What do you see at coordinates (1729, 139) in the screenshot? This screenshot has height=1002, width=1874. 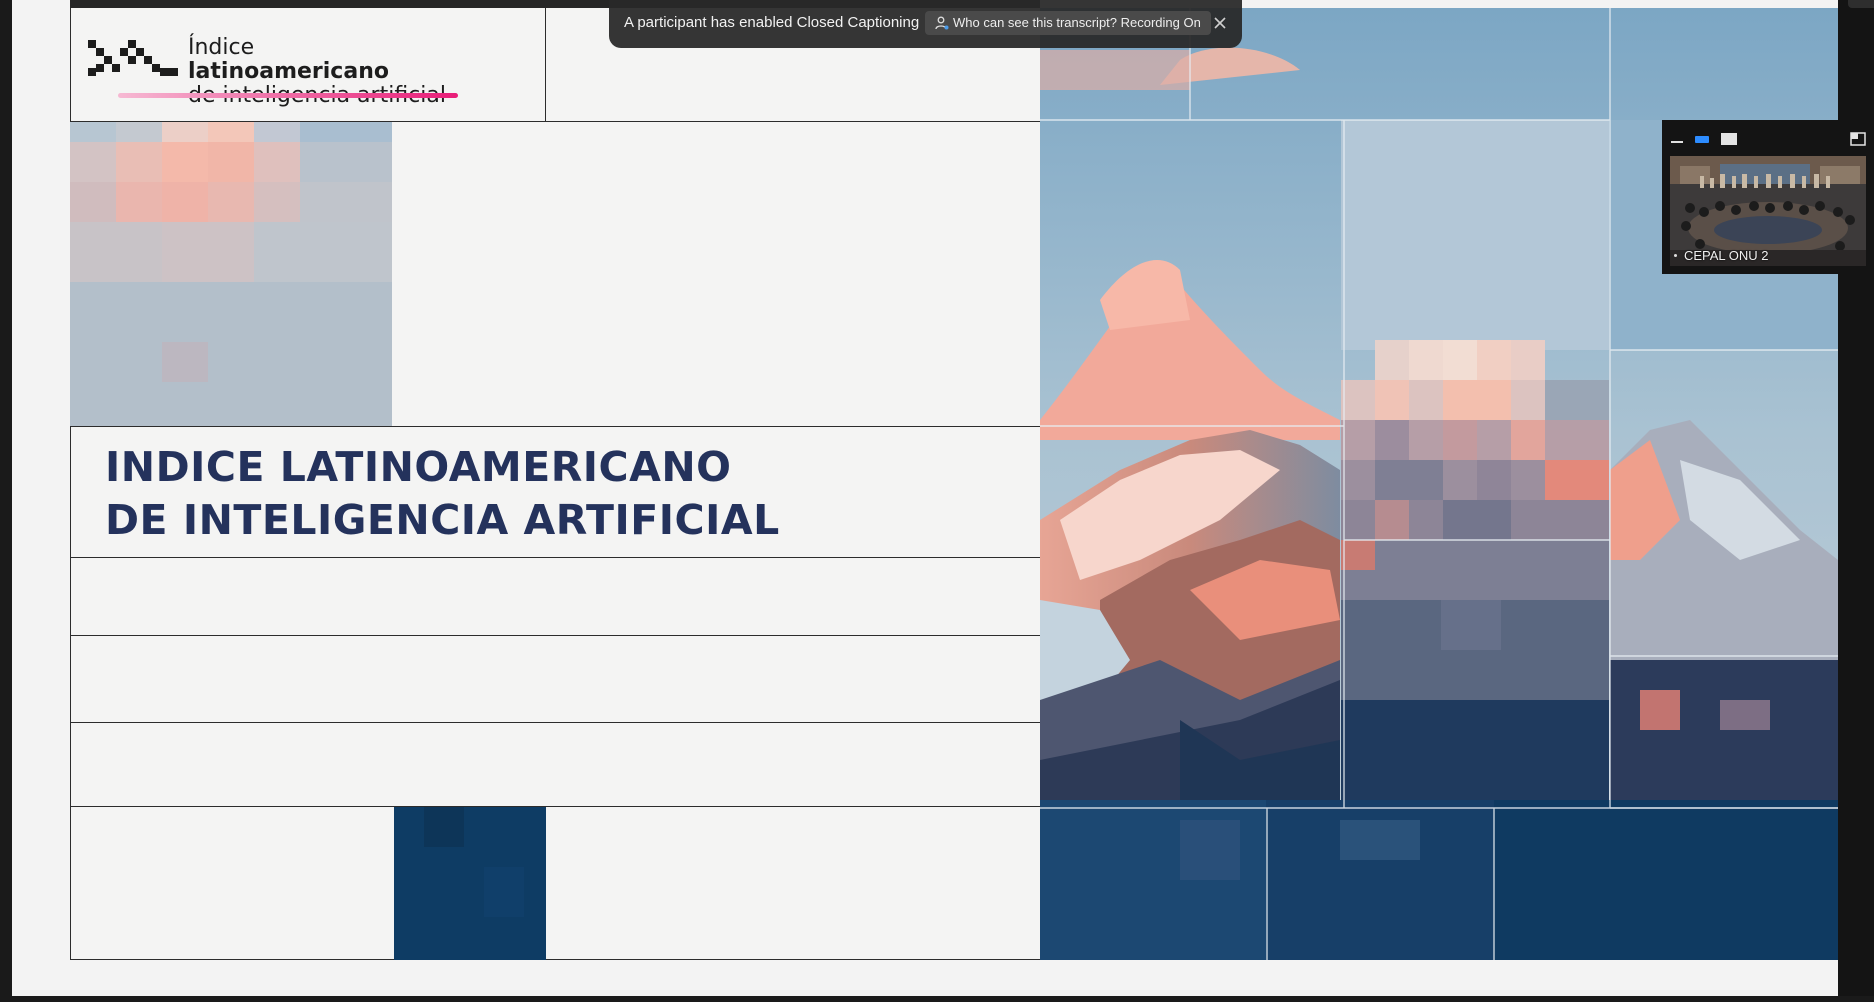 I see `screen-icon` at bounding box center [1729, 139].